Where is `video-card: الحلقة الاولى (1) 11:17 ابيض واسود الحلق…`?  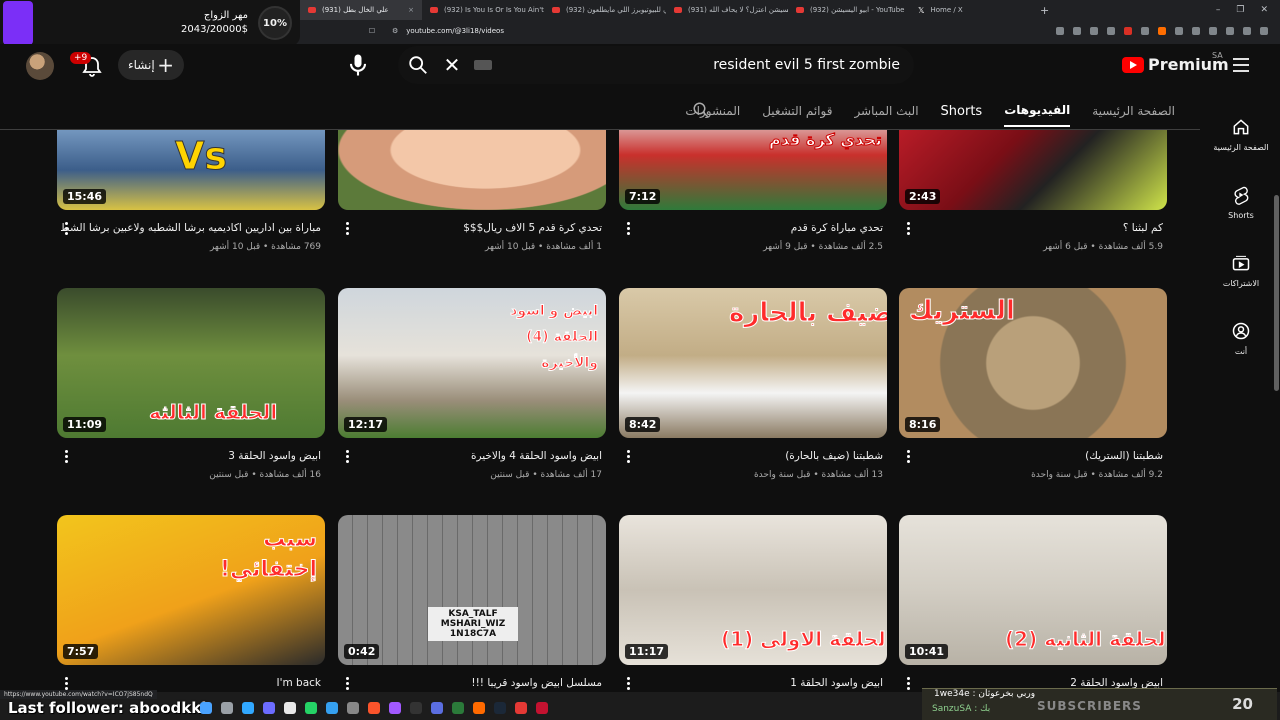
video-card: الحلقة الاولى (1) 11:17 ابيض واسود الحلق… is located at coordinates (753, 615).